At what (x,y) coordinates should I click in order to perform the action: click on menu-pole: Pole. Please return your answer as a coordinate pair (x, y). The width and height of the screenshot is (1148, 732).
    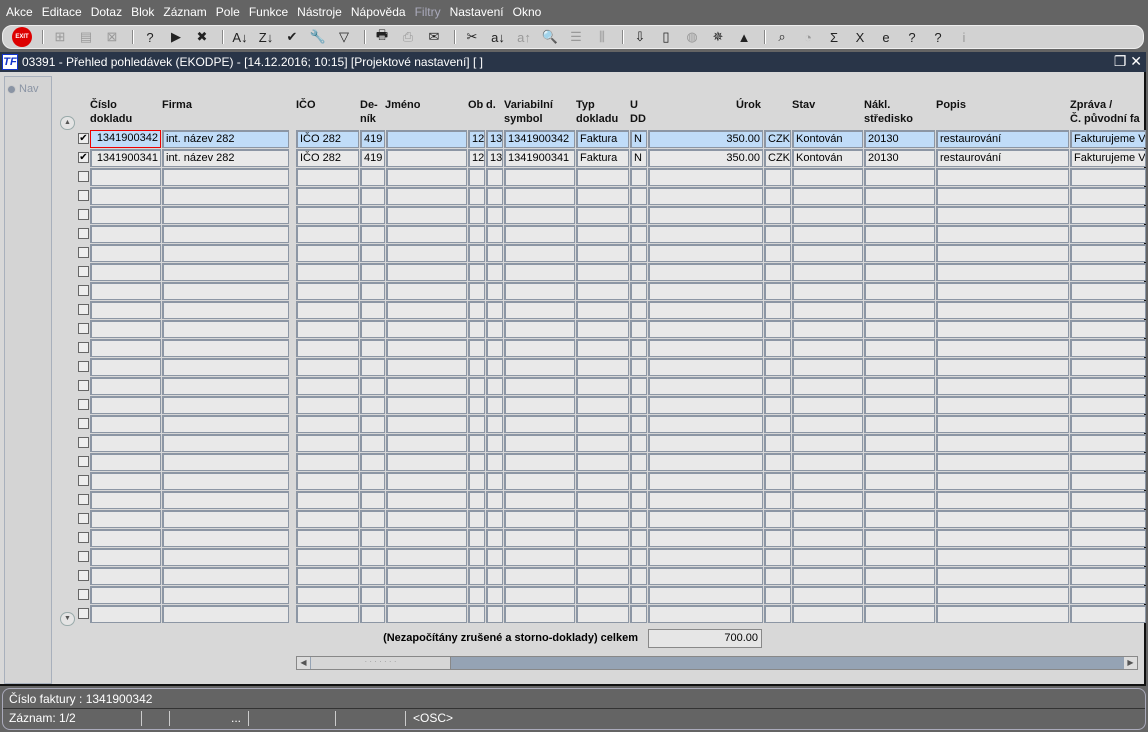
    Looking at the image, I should click on (228, 12).